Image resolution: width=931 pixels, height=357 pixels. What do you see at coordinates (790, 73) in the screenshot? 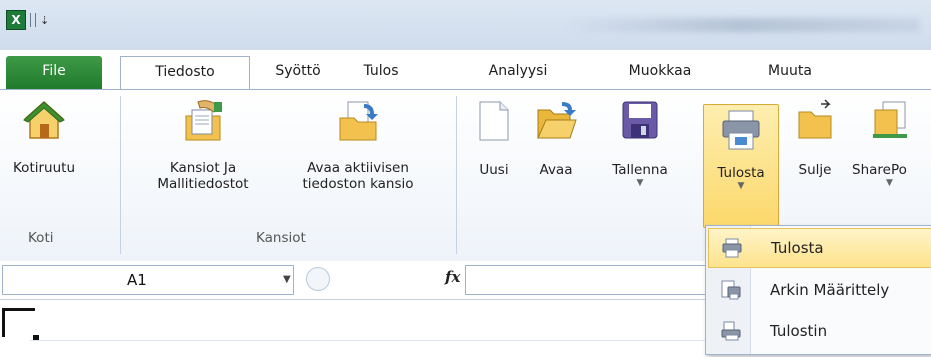
I see `tab-muuta: Muuta` at bounding box center [790, 73].